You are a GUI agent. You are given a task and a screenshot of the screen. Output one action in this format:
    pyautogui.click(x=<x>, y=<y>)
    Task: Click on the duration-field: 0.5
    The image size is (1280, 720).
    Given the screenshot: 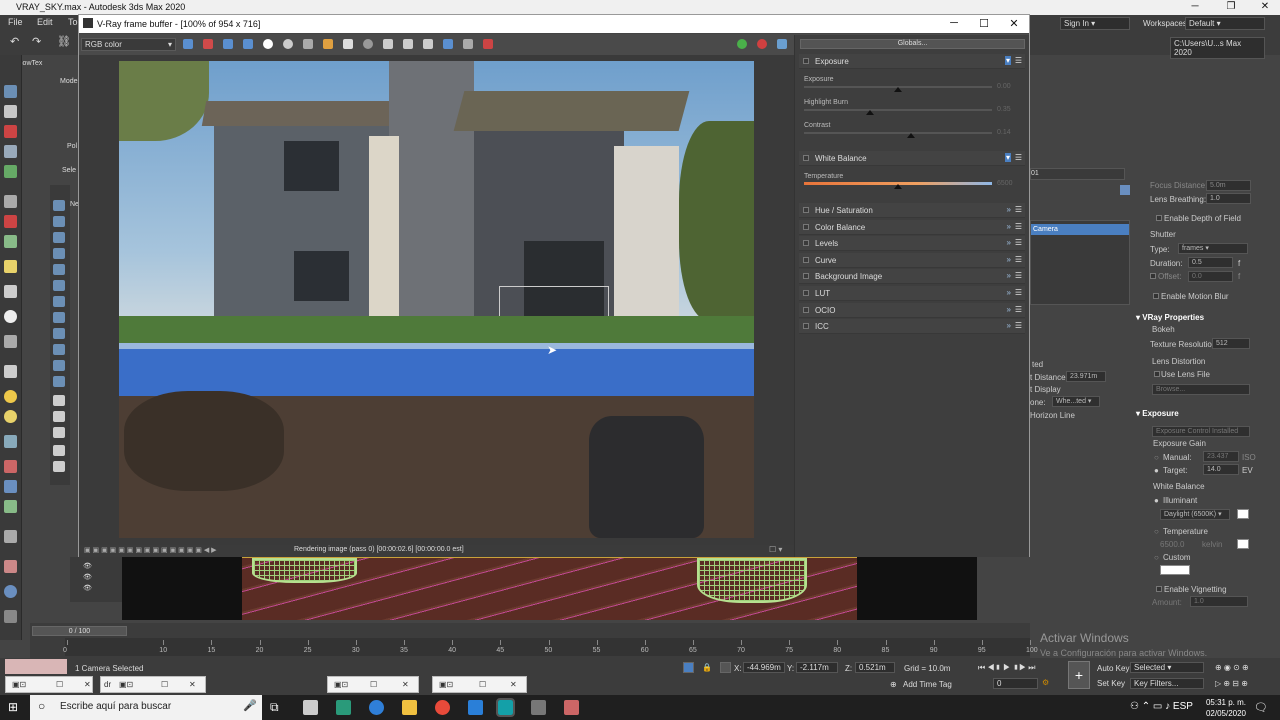 What is the action you would take?
    pyautogui.click(x=1210, y=262)
    